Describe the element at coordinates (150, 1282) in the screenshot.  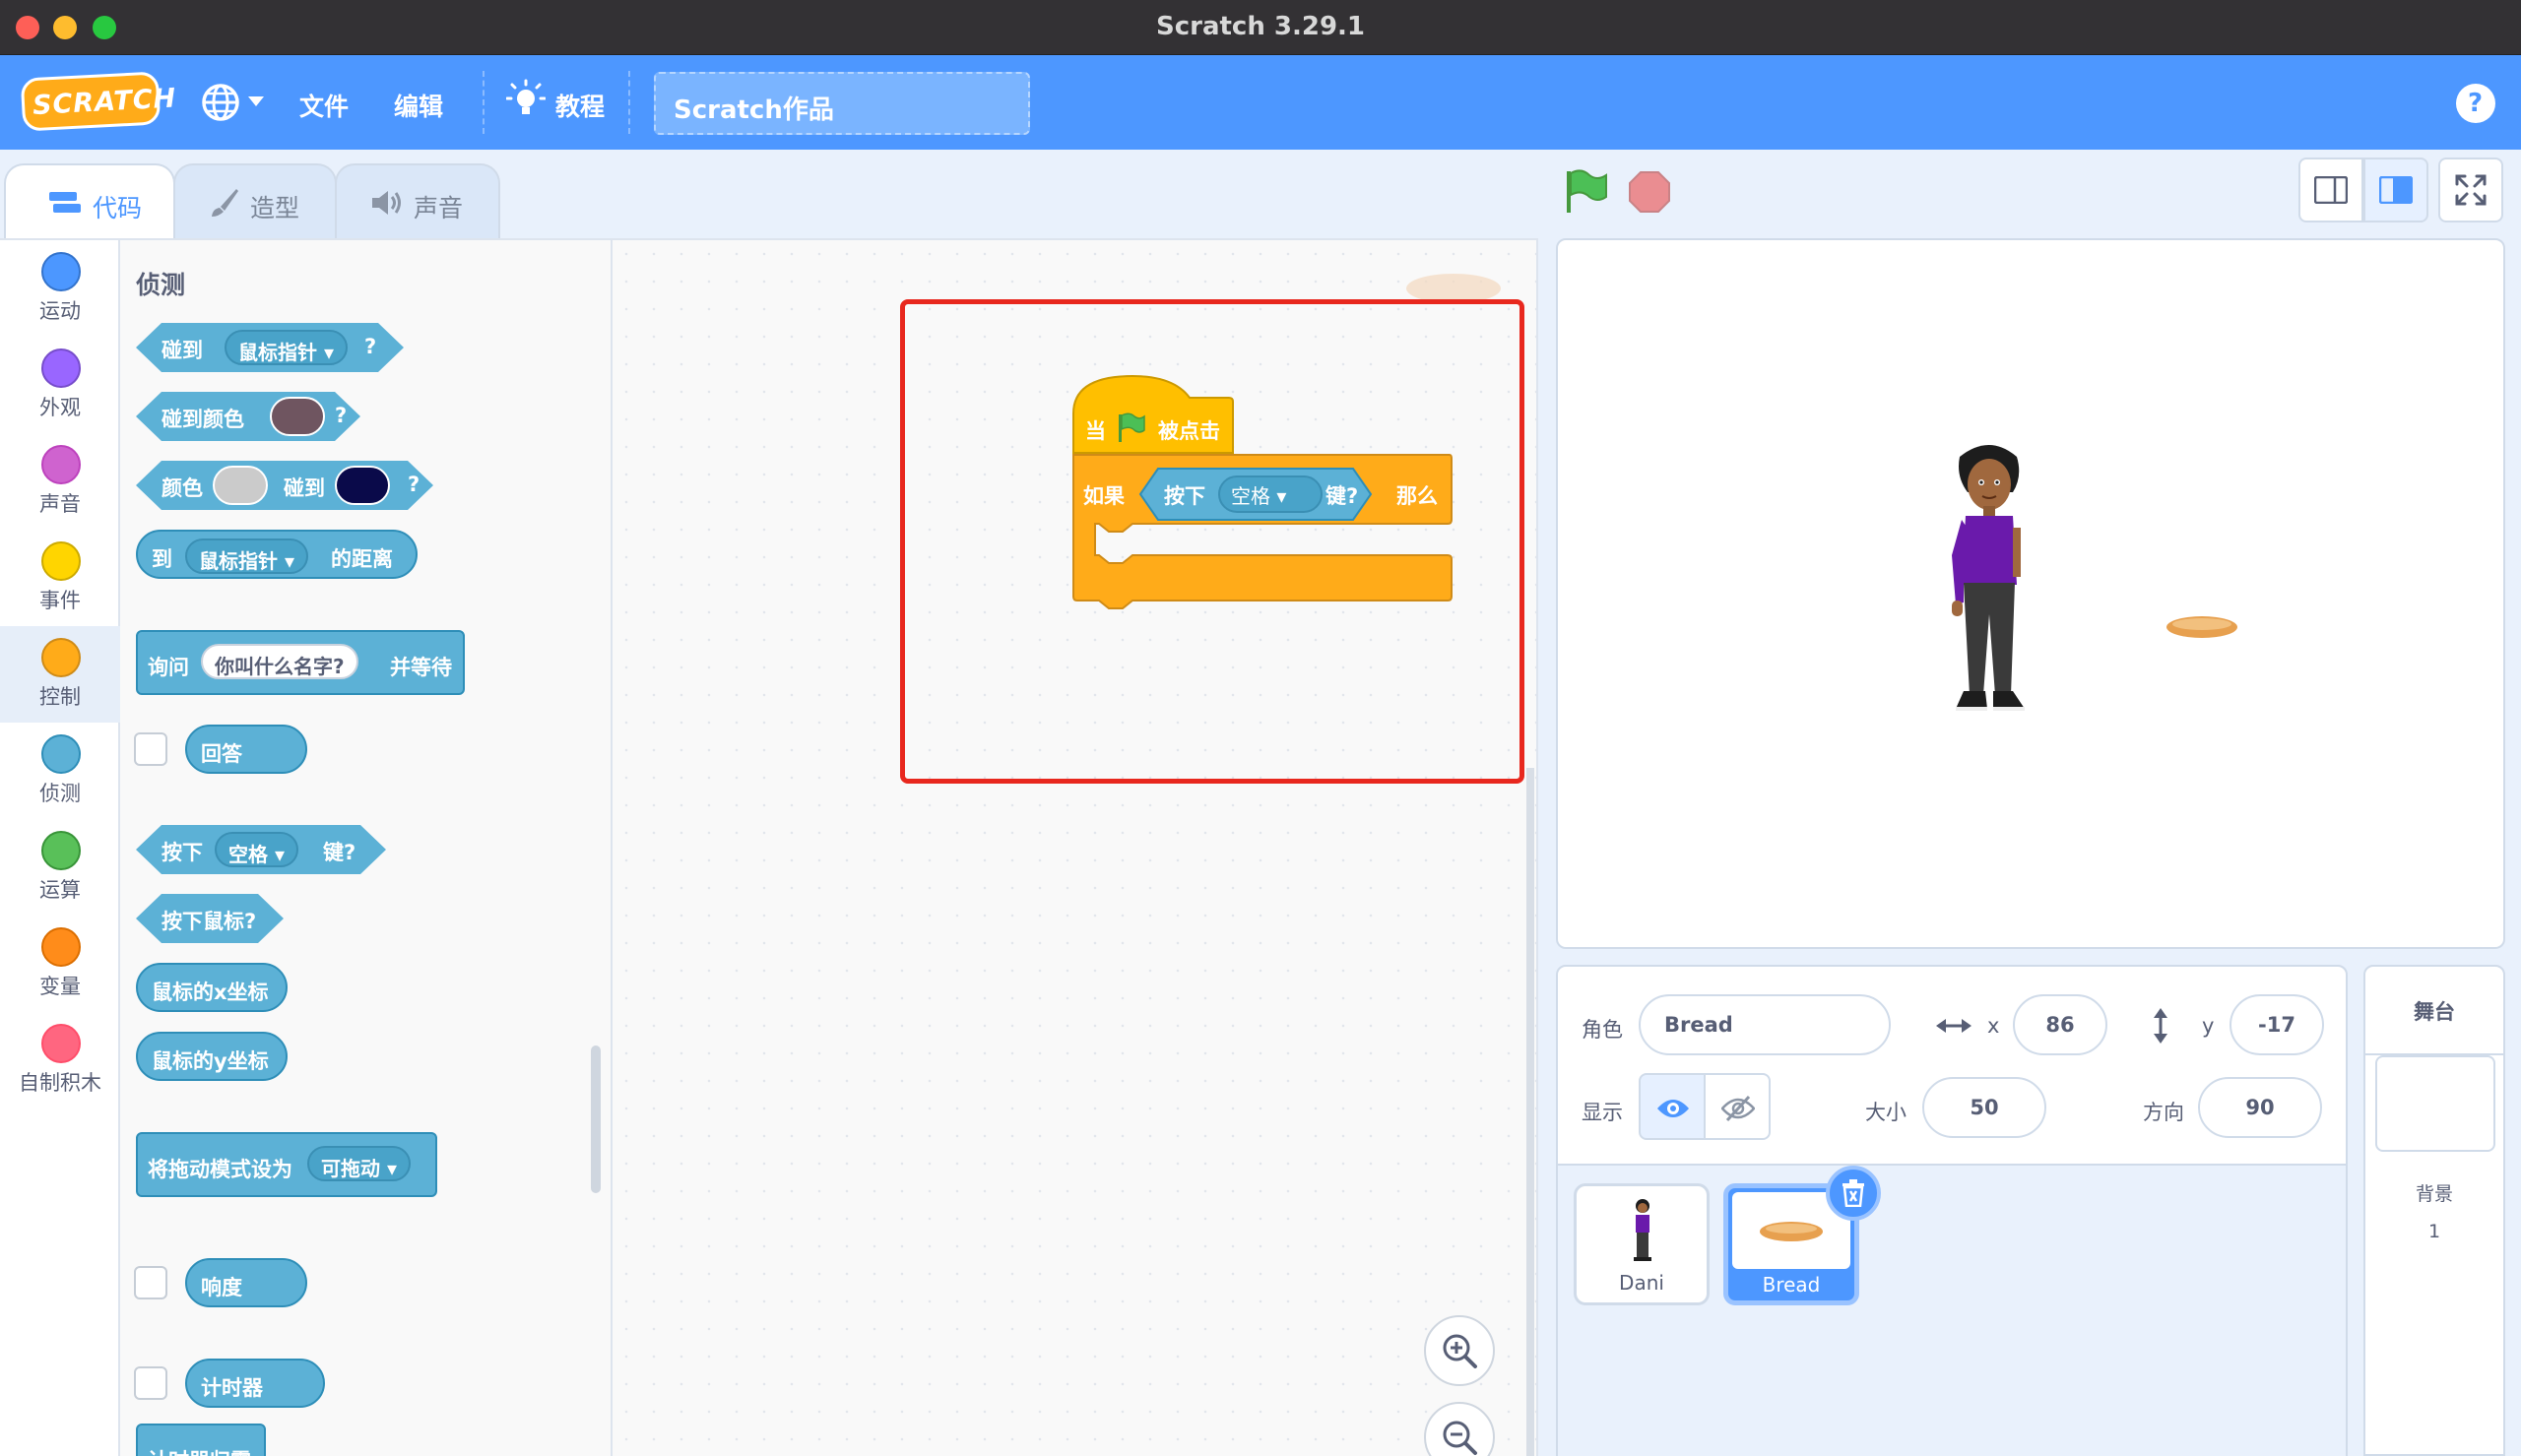
I see `loudness-monitor-checkbox` at that location.